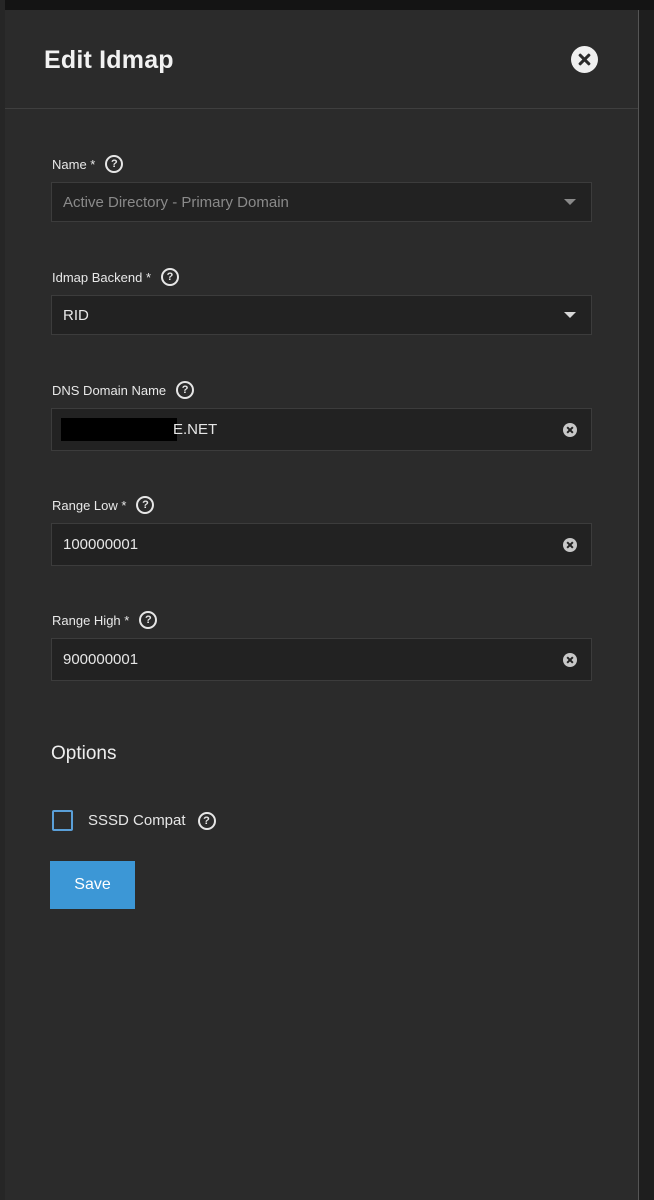  I want to click on panel-header: Edit Idmap, so click(321, 59).